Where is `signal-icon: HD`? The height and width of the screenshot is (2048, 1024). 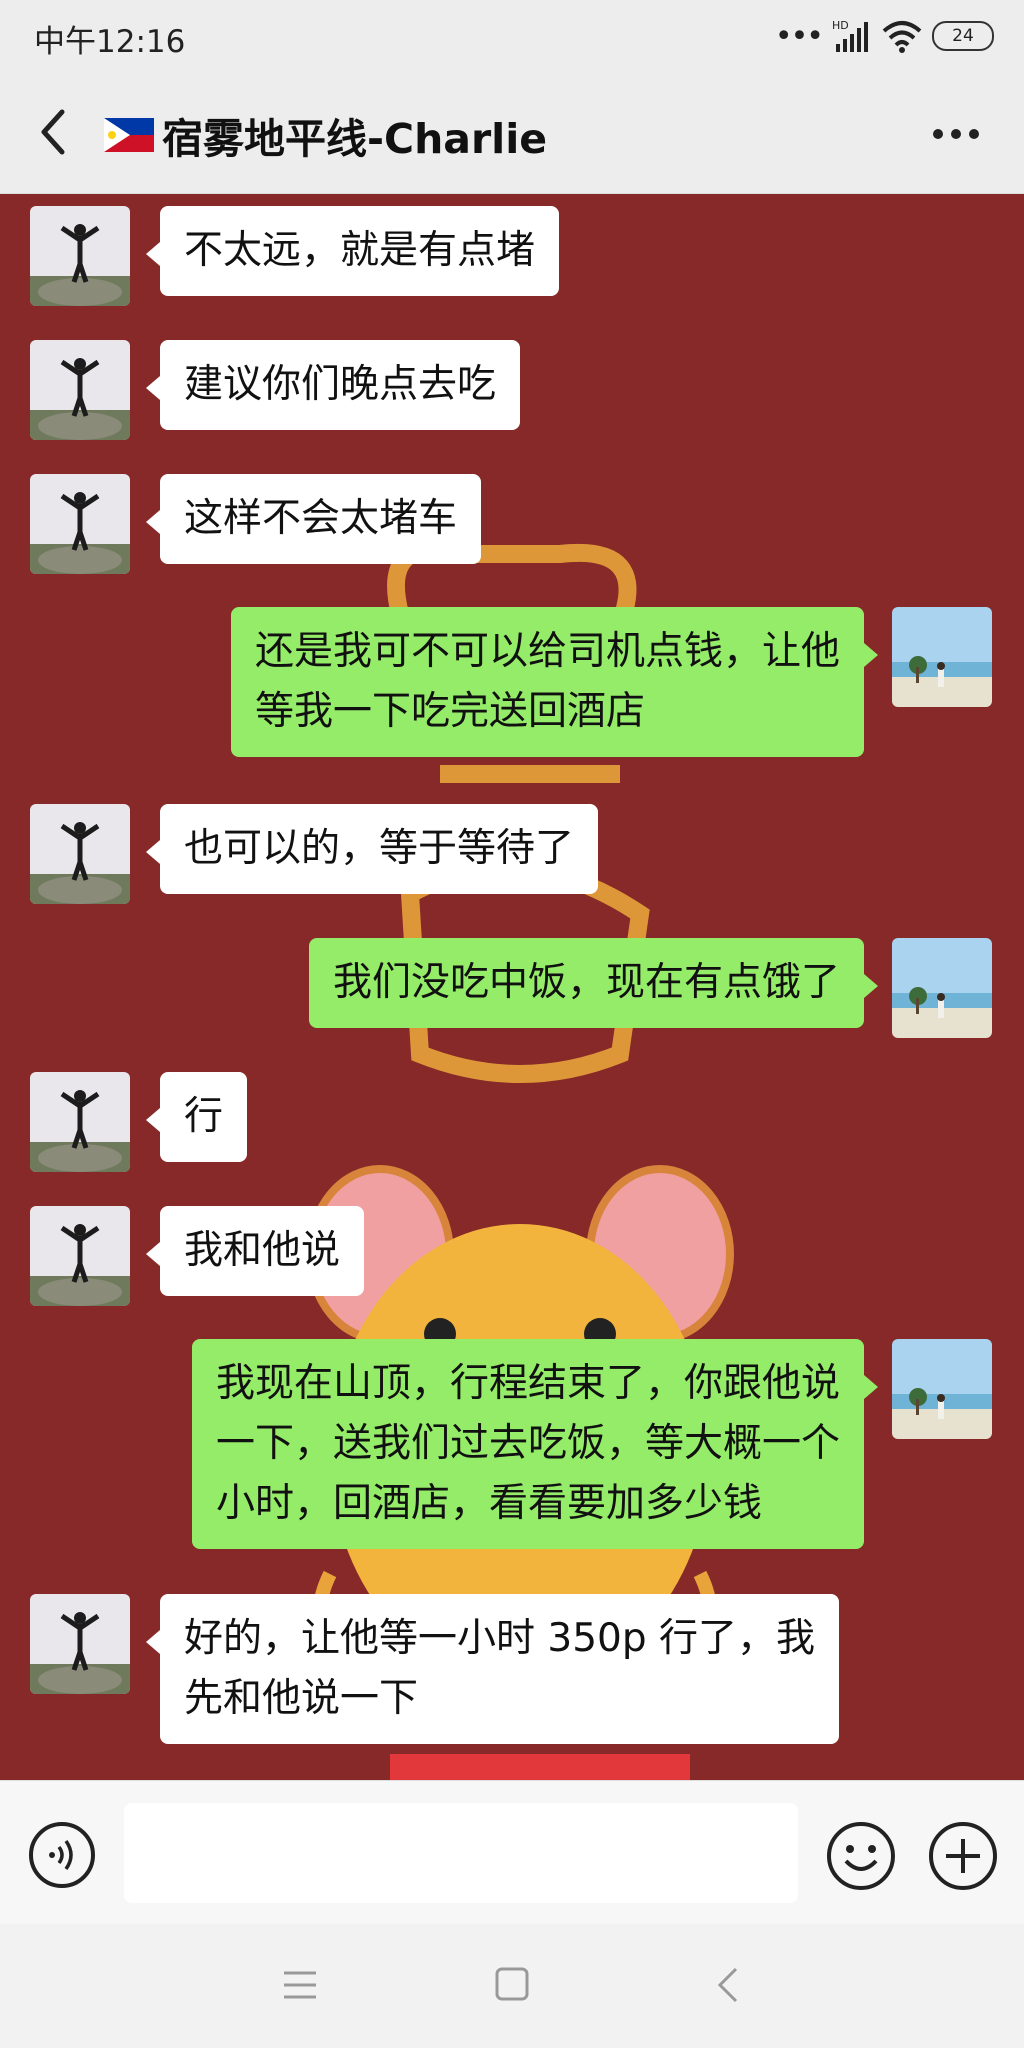
signal-icon: HD is located at coordinates (850, 35).